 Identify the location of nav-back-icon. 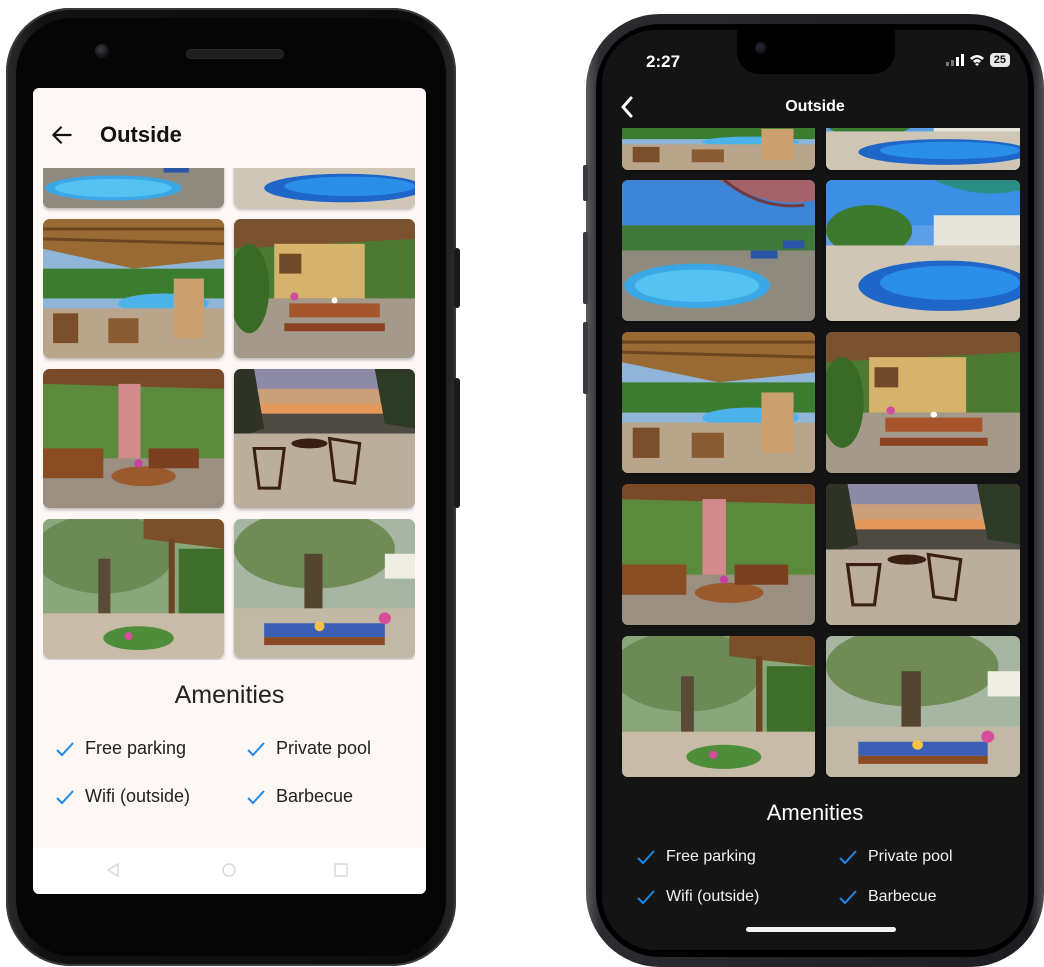
(113, 872).